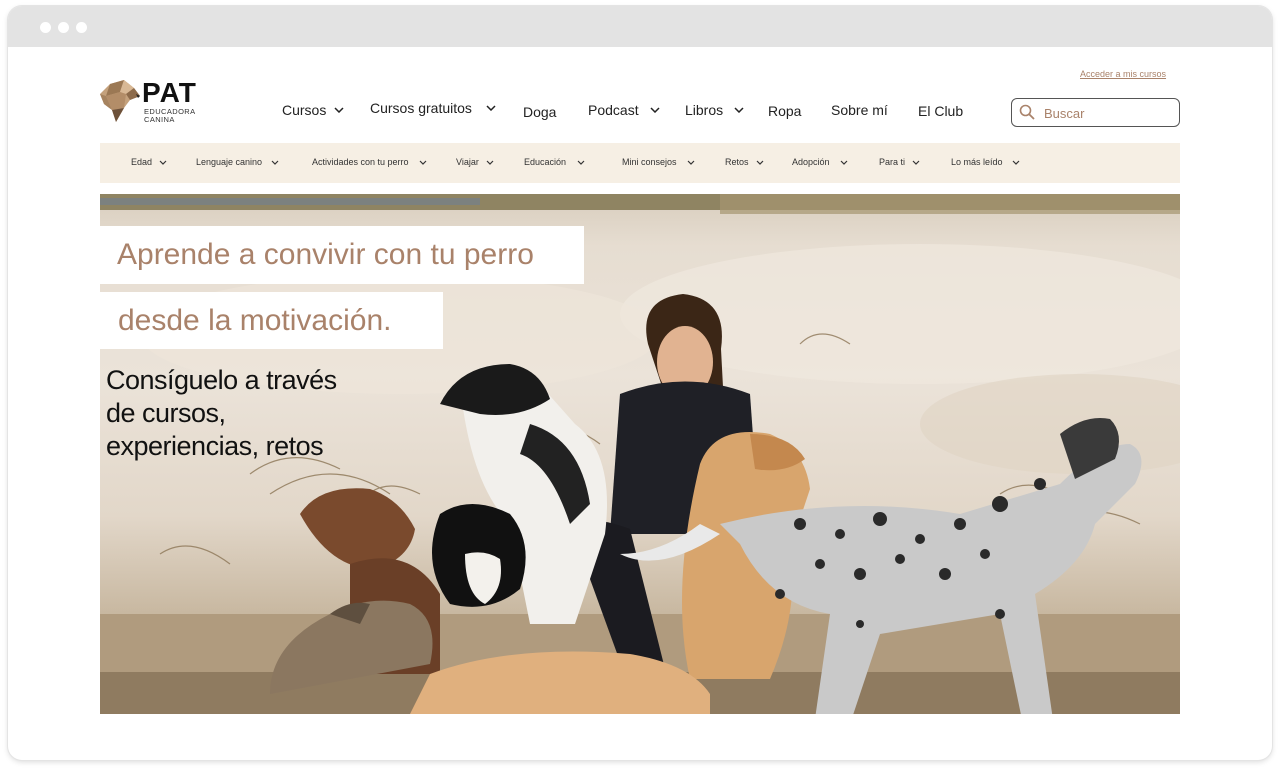 The height and width of the screenshot is (771, 1280). Describe the element at coordinates (1027, 112) in the screenshot. I see `search-icon` at that location.